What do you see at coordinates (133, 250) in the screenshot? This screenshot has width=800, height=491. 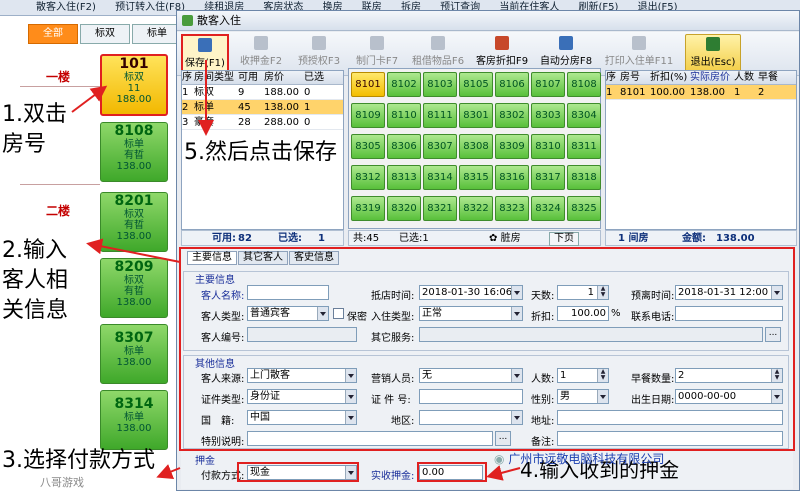 I see `arrow-step2` at bounding box center [133, 250].